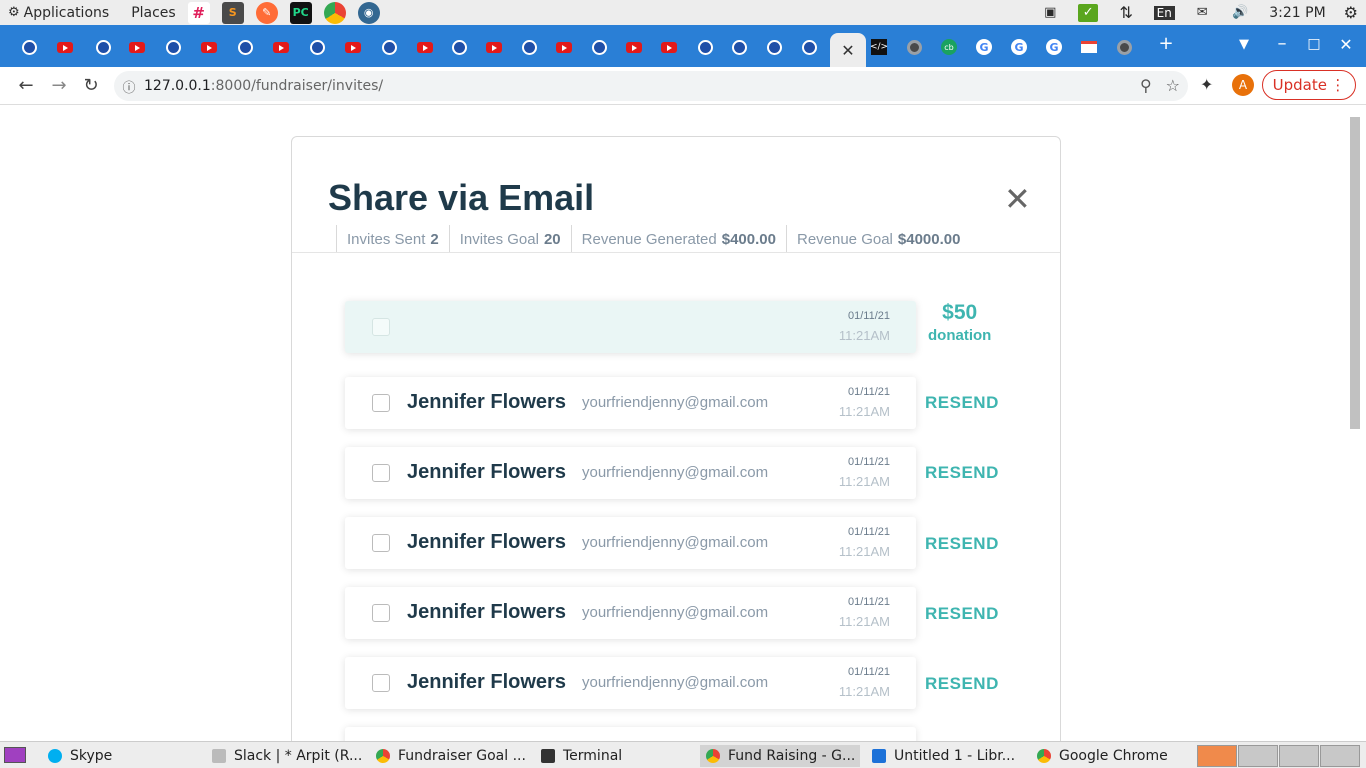 This screenshot has height=768, width=1366. I want to click on globe-icon, so click(529, 47).